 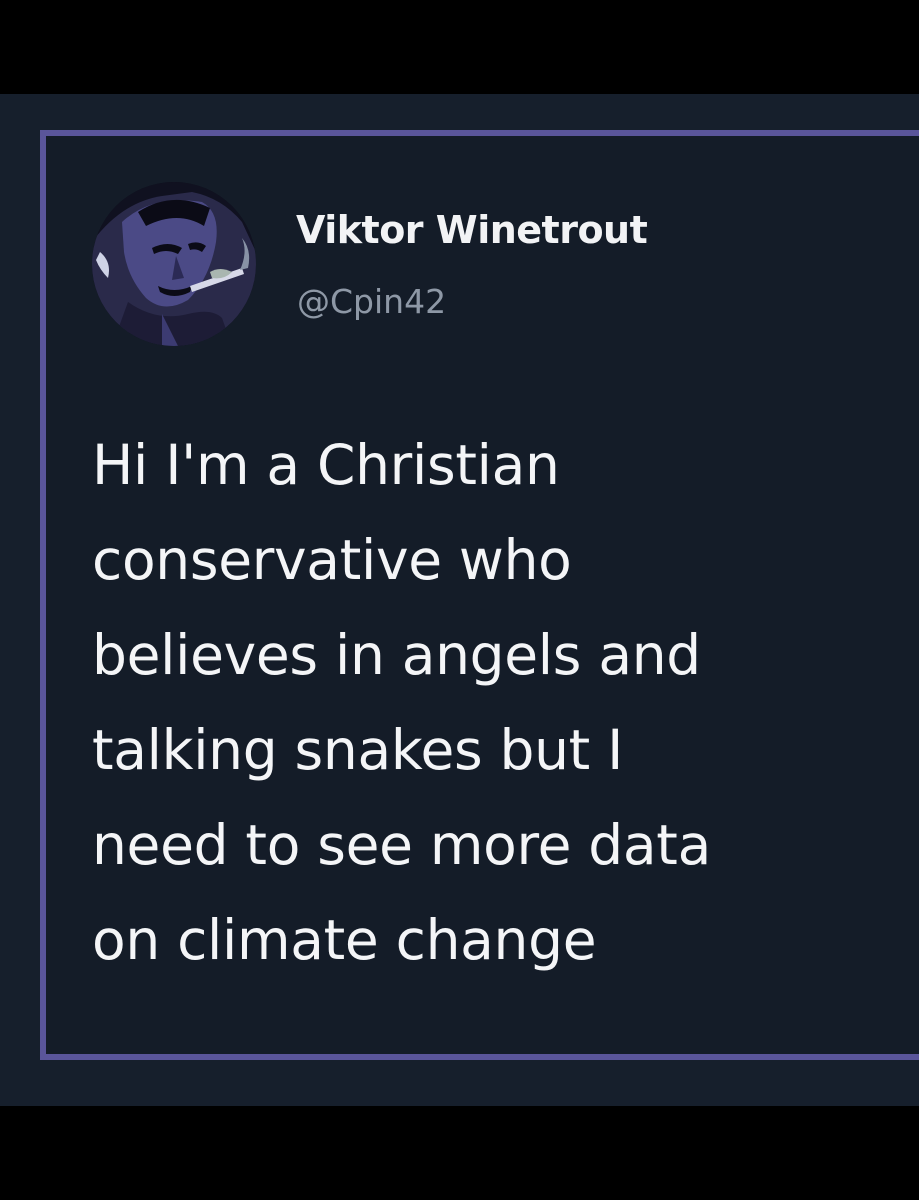 I want to click on author-handle: @Cpin42, so click(x=371, y=301).